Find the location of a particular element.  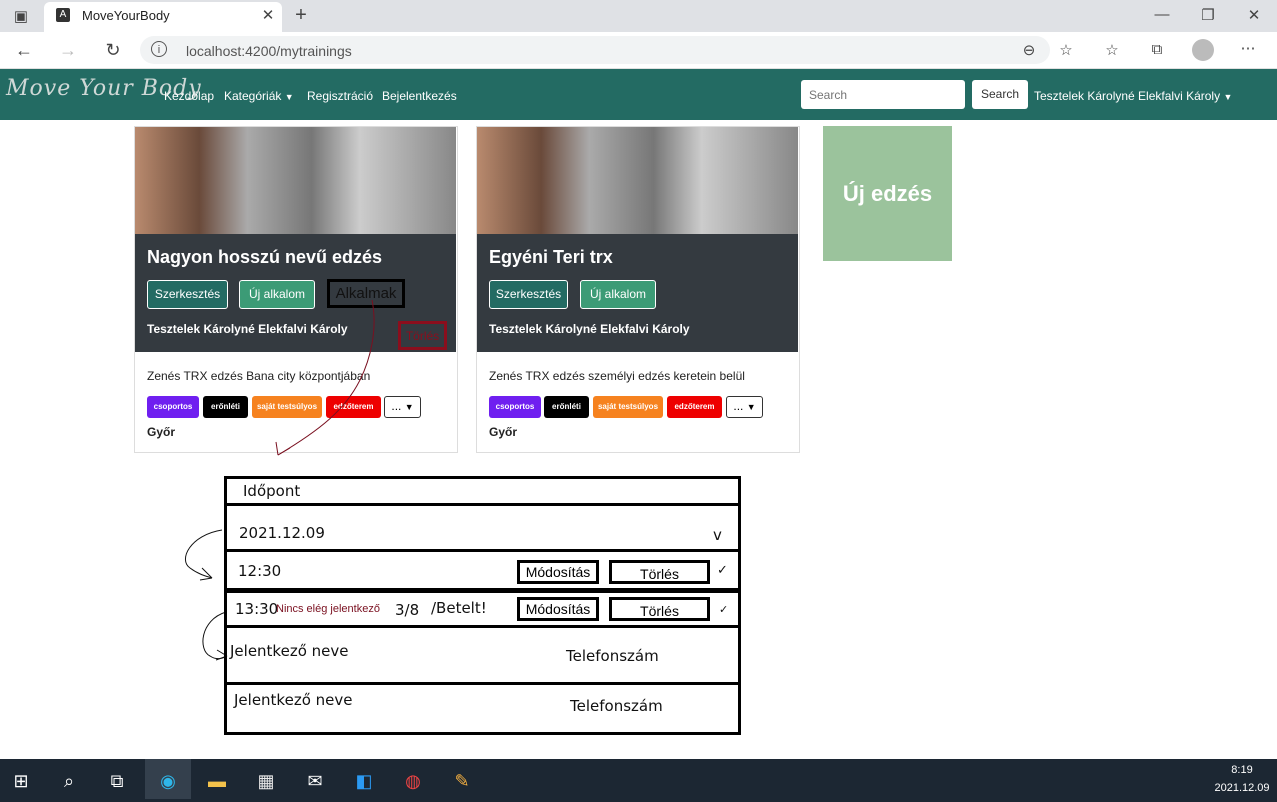

session-time: 12:30 is located at coordinates (260, 571).